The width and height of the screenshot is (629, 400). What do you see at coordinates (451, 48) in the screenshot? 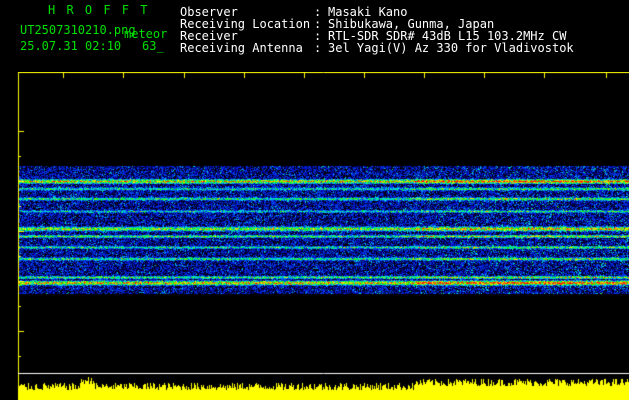
I see `antenna-value: 3el Yagi(V) Az 330 for Vladivostok` at bounding box center [451, 48].